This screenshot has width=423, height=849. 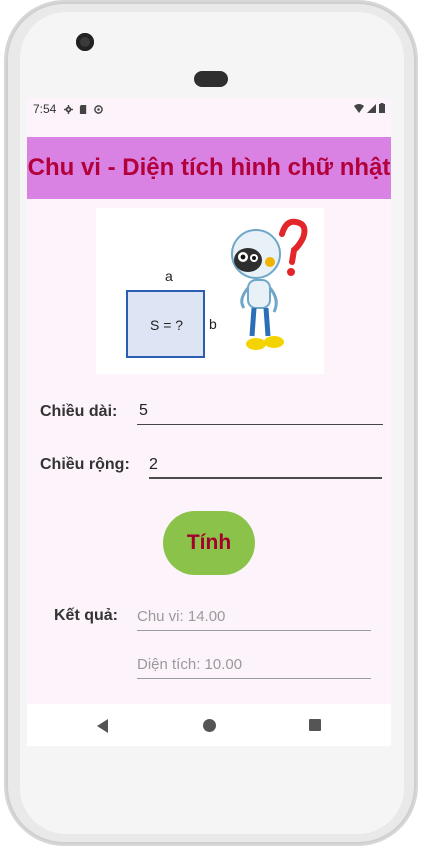 I want to click on recents-icon, so click(x=315, y=725).